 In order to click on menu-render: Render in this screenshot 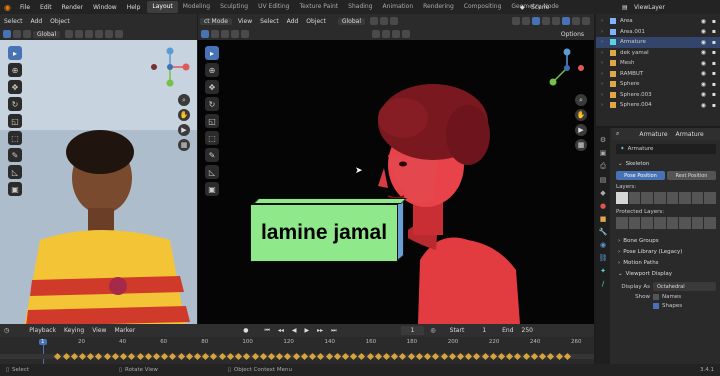, I will do `click(72, 7)`.